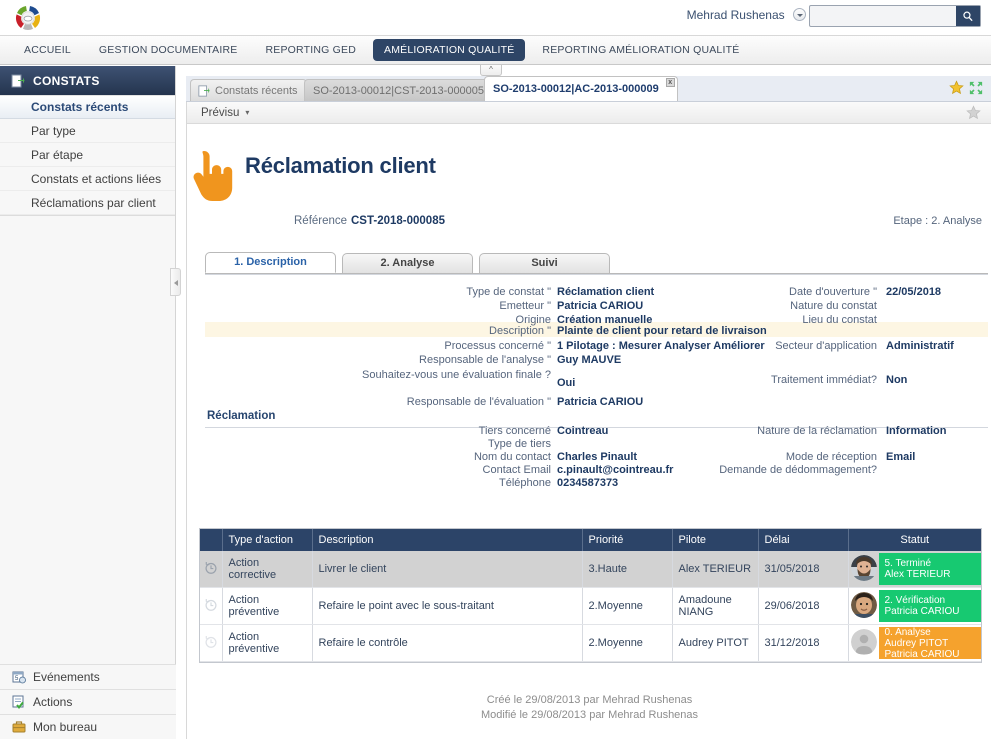  What do you see at coordinates (57, 154) in the screenshot?
I see `sidebar-item-label: Par étape` at bounding box center [57, 154].